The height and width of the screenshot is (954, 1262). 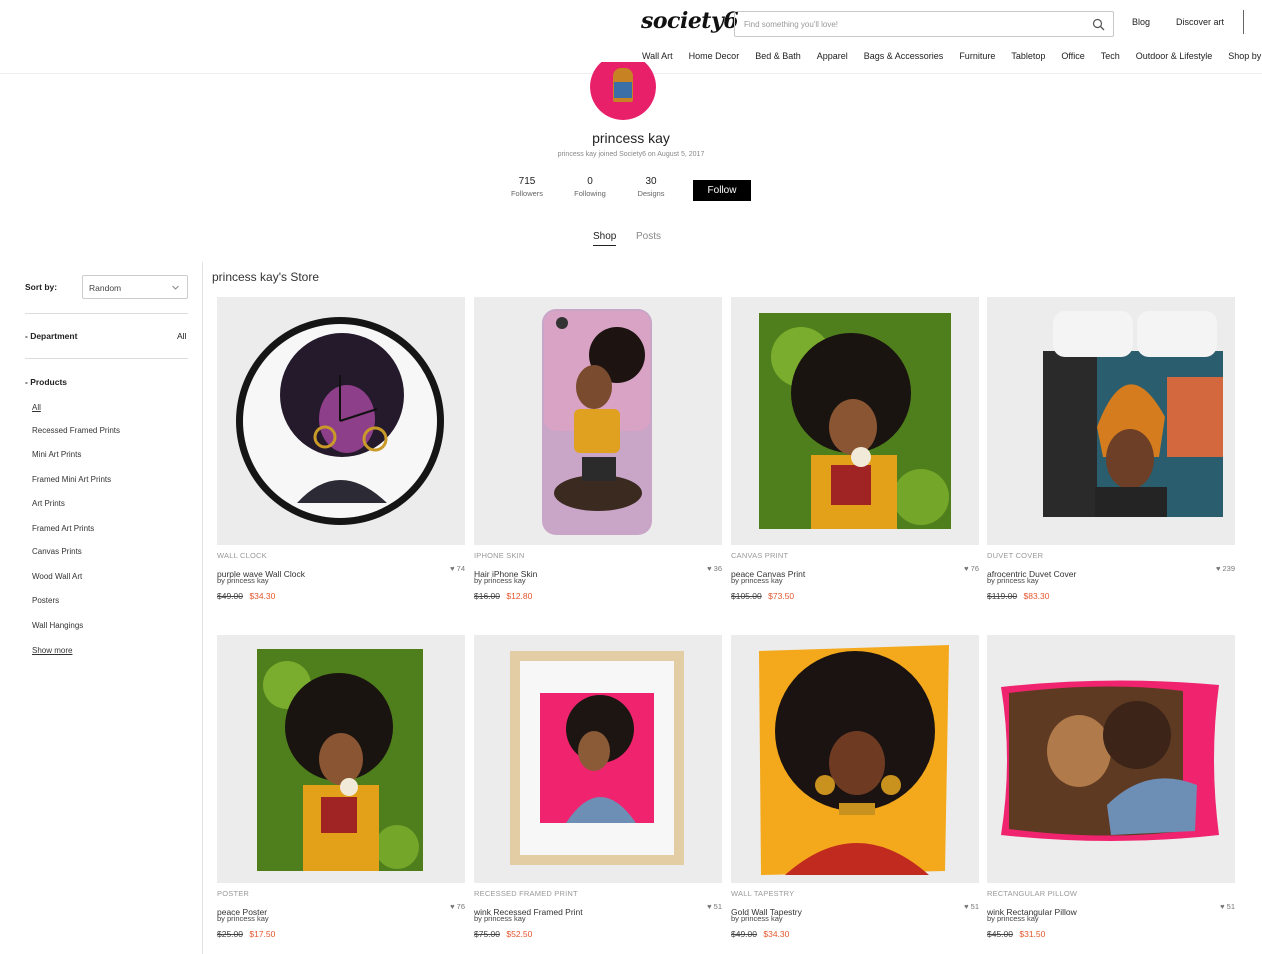 What do you see at coordinates (1200, 22) in the screenshot?
I see `discover-art-link: Discover art` at bounding box center [1200, 22].